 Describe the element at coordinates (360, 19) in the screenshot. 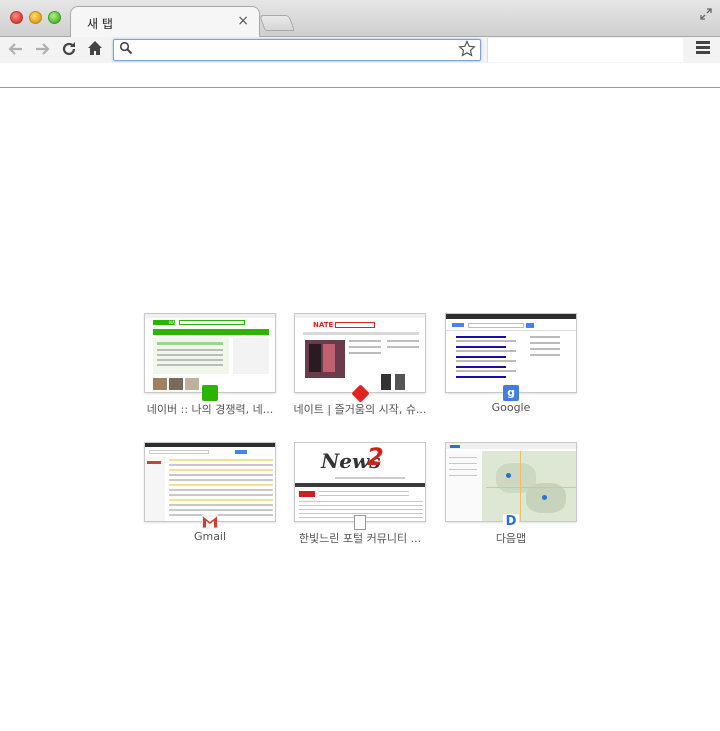

I see `tab-strip: 새 탭 ×` at that location.